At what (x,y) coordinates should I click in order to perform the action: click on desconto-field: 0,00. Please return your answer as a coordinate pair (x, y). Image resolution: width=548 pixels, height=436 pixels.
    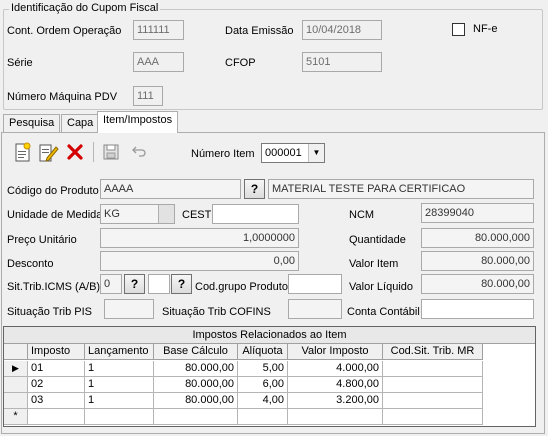
    Looking at the image, I should click on (199, 261).